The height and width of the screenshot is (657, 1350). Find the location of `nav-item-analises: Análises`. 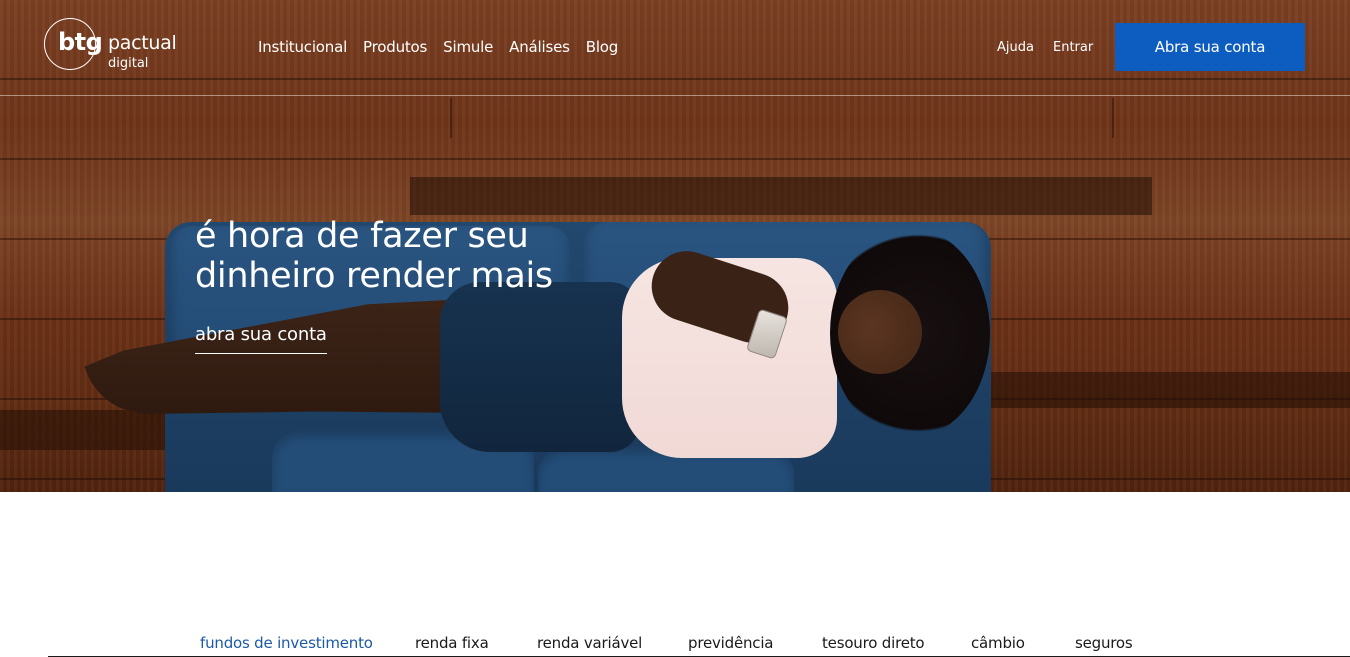

nav-item-analises: Análises is located at coordinates (539, 47).